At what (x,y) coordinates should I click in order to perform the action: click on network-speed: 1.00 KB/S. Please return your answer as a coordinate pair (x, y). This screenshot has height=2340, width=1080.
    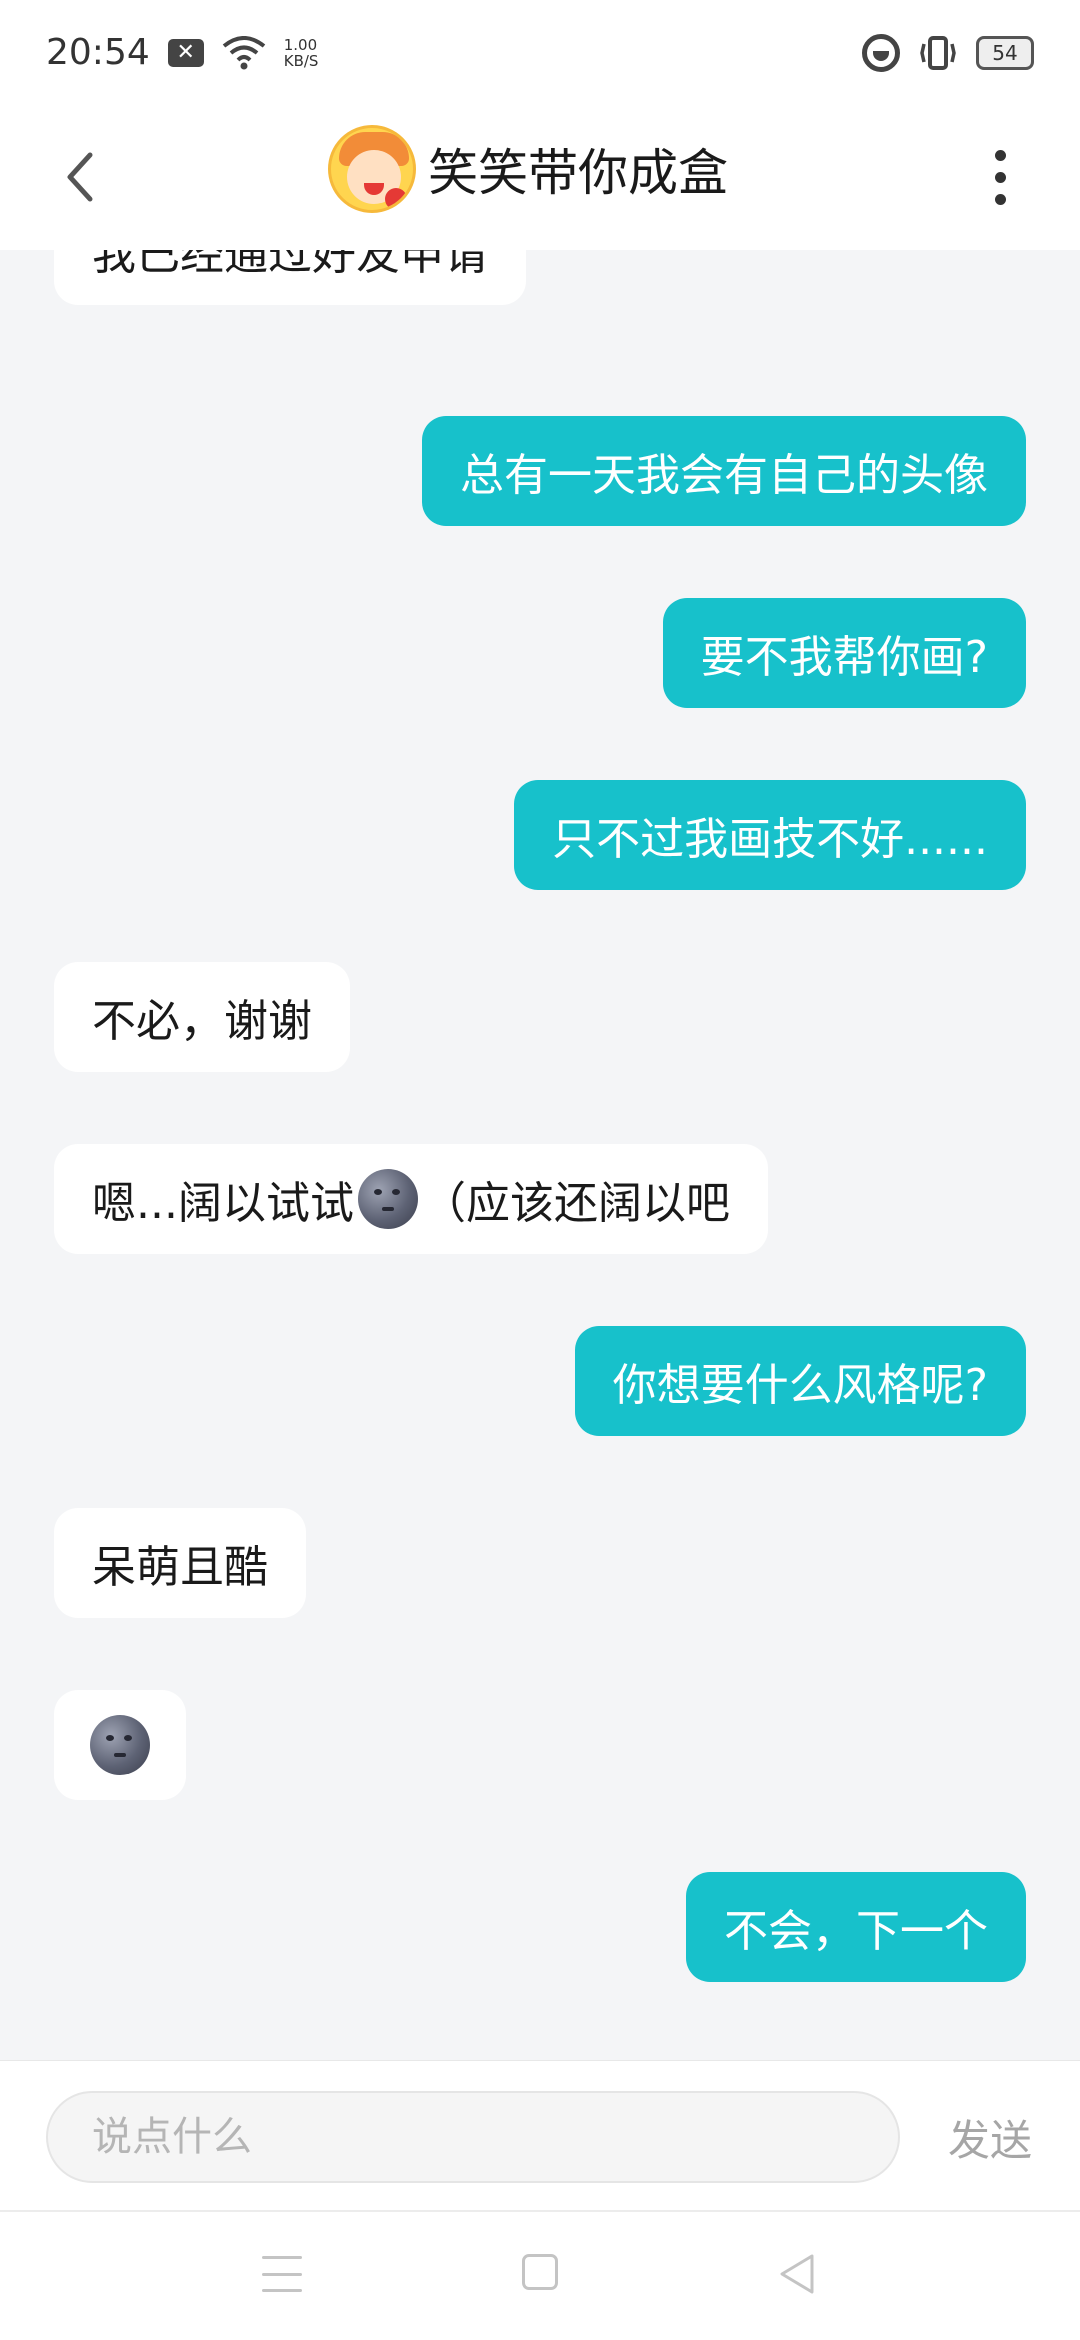
    Looking at the image, I should click on (301, 53).